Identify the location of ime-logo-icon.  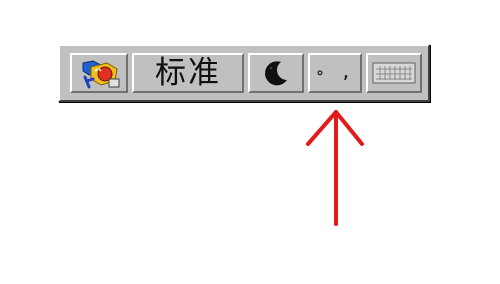
(99, 73).